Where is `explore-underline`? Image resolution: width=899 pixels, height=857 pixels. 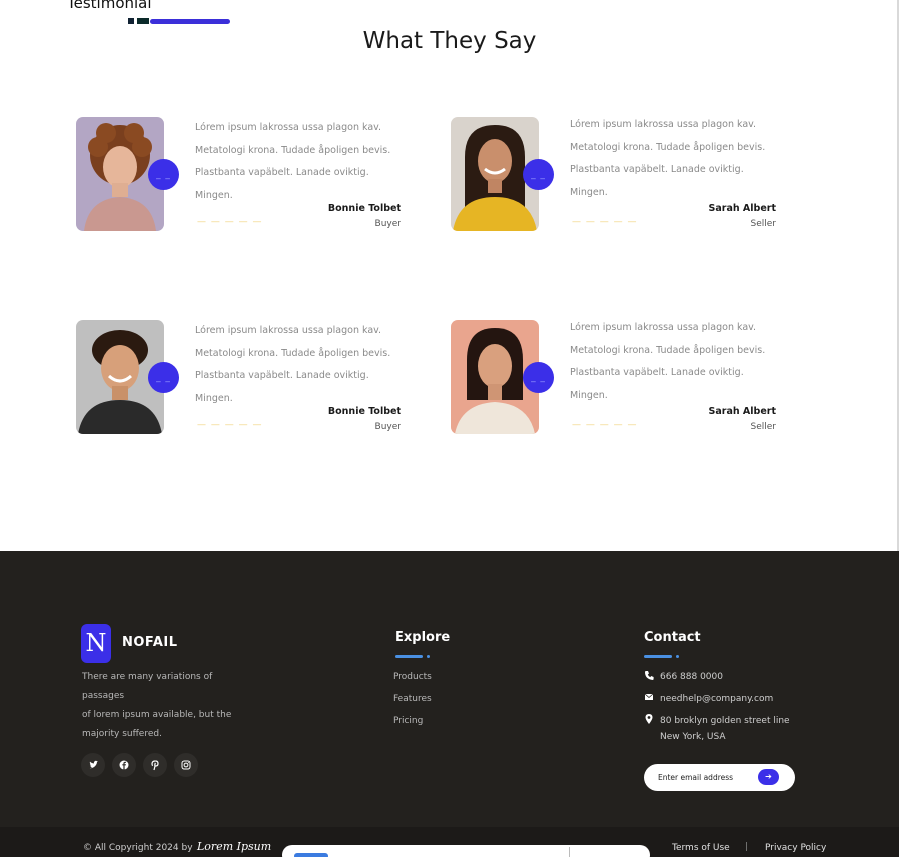
explore-underline is located at coordinates (413, 656).